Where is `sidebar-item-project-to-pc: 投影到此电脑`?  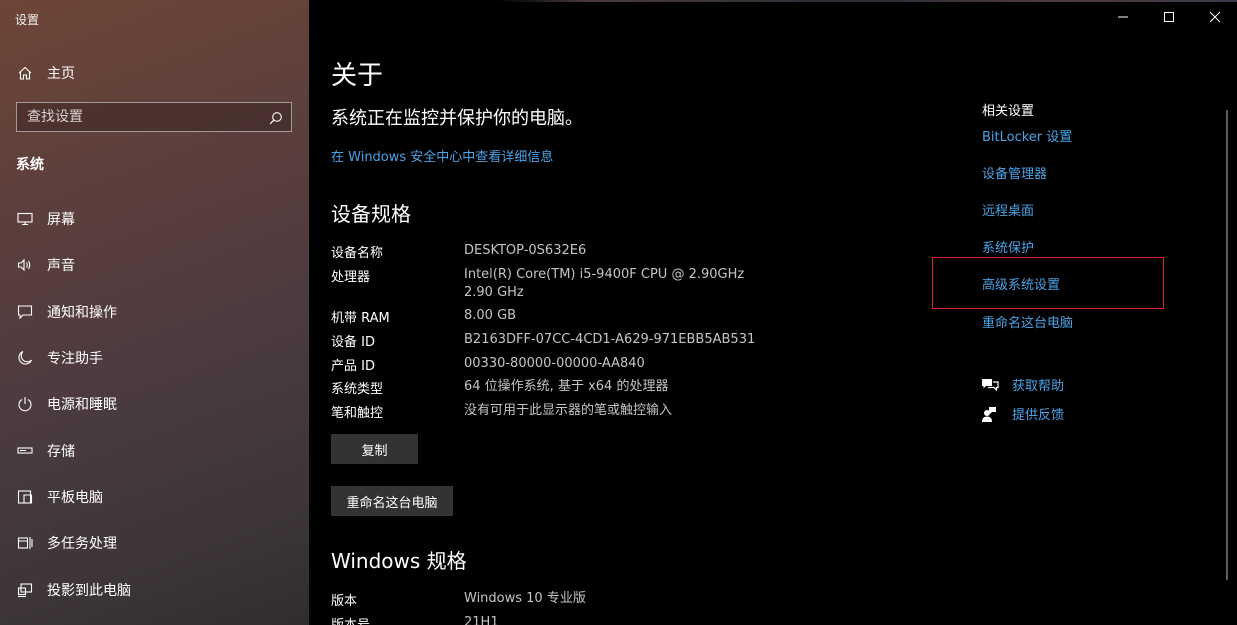
sidebar-item-project-to-pc: 投影到此电脑 is located at coordinates (154, 589).